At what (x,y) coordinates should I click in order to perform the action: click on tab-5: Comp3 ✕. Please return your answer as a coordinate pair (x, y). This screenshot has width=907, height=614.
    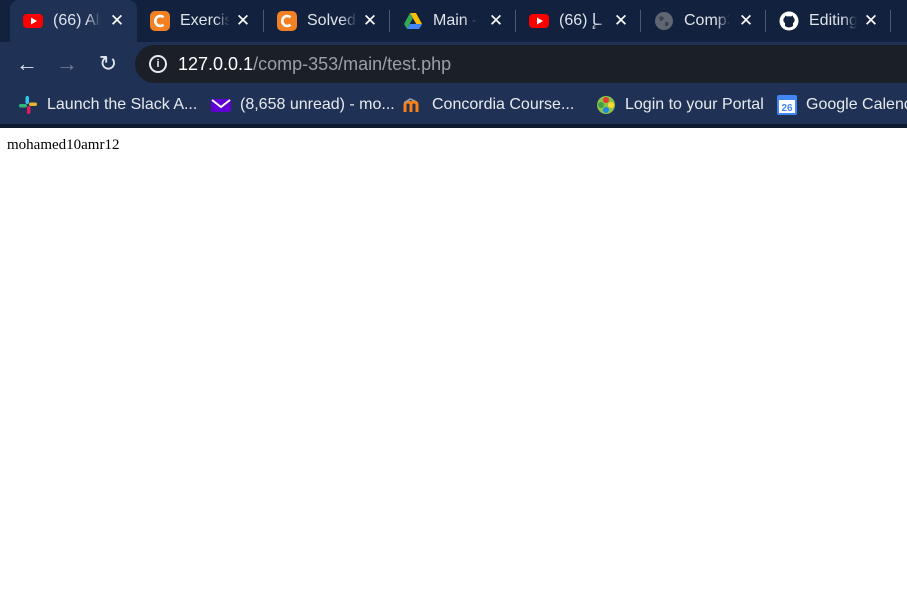
    Looking at the image, I should click on (703, 21).